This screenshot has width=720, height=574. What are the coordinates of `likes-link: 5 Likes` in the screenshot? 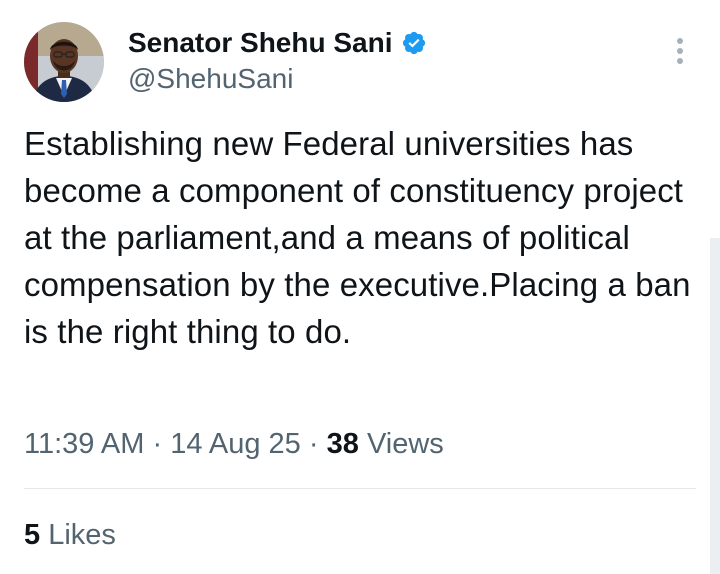 It's located at (70, 535).